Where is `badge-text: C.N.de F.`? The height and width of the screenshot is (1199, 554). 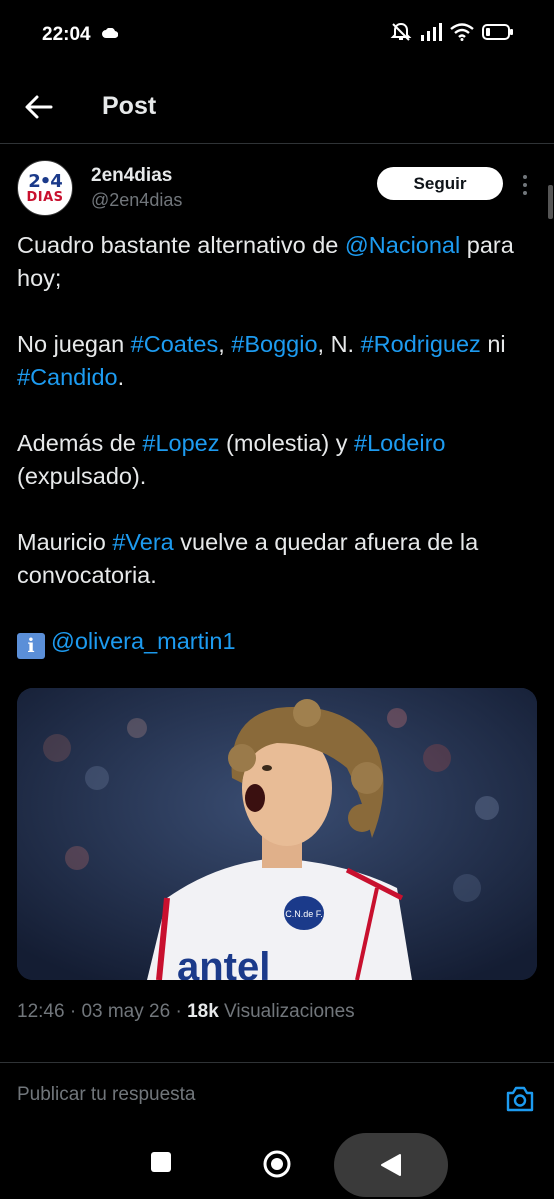 badge-text: C.N.de F. is located at coordinates (304, 914).